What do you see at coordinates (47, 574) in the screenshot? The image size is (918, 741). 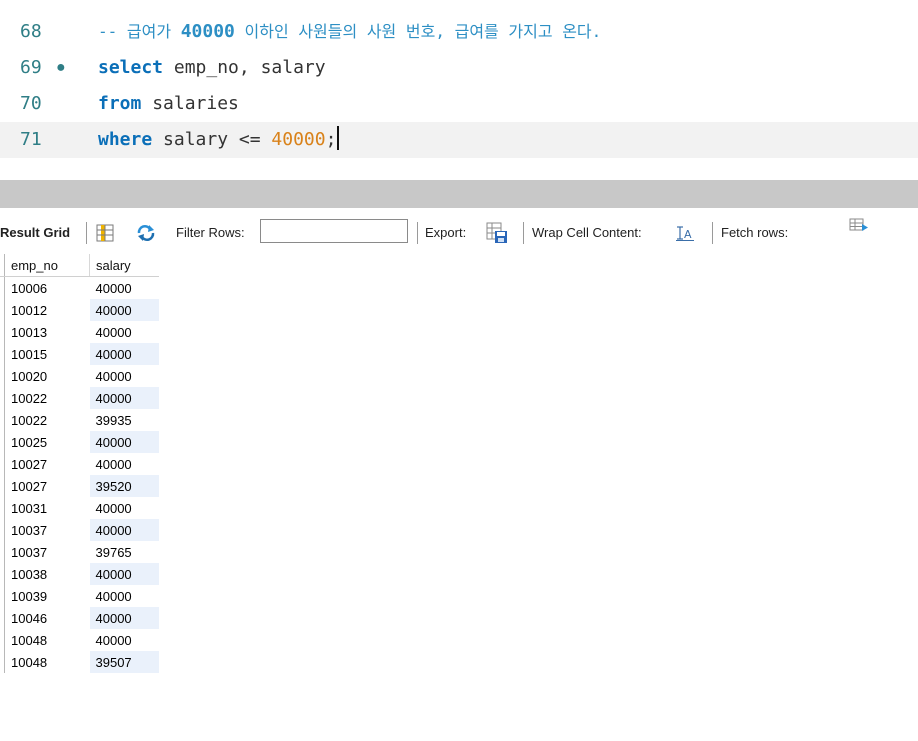 I see `cell-emp-no: 10038` at bounding box center [47, 574].